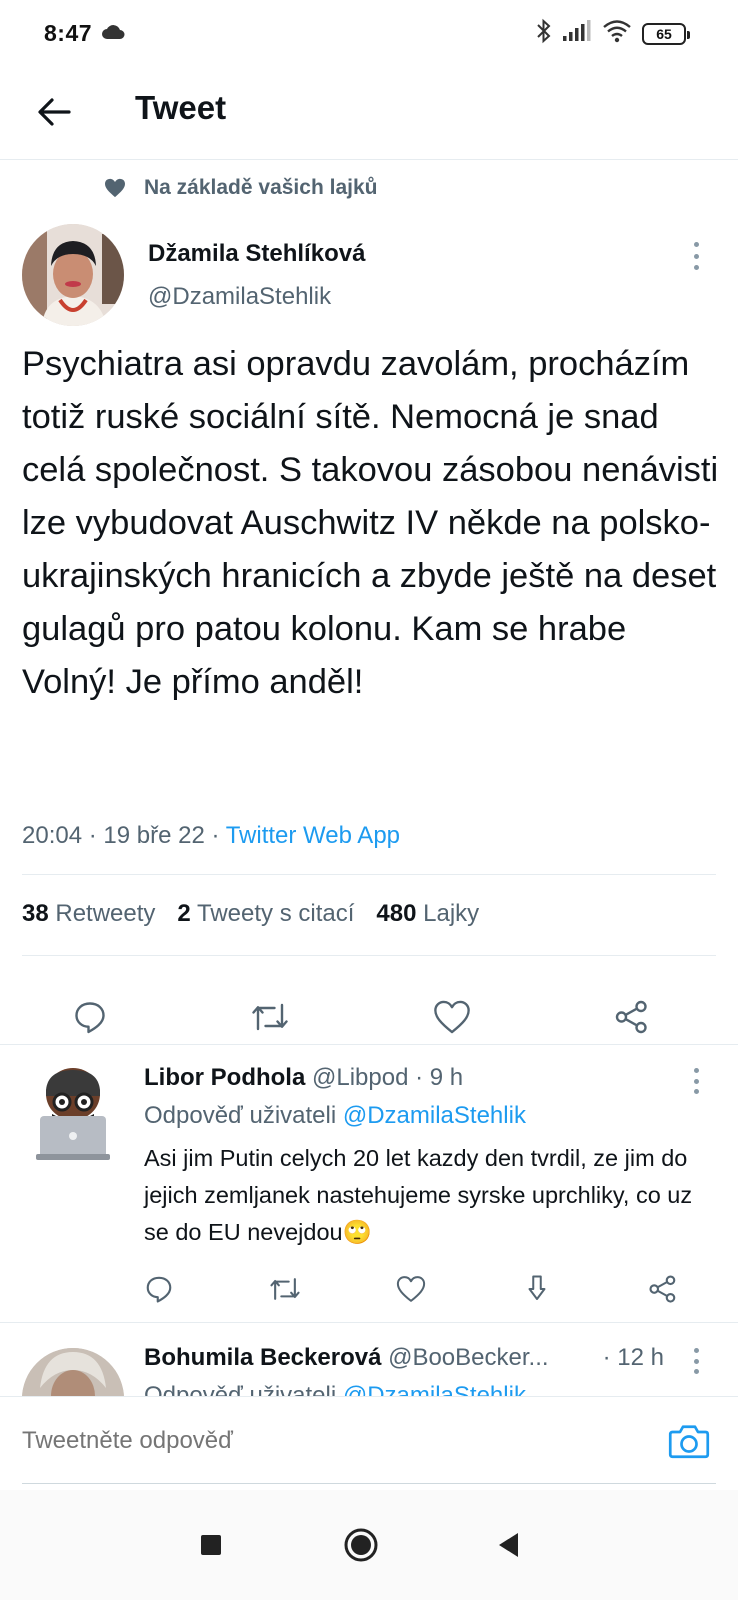 This screenshot has height=1600, width=738. What do you see at coordinates (384, 1077) in the screenshot?
I see `reply-handle-time: @Libpod · 9 h` at bounding box center [384, 1077].